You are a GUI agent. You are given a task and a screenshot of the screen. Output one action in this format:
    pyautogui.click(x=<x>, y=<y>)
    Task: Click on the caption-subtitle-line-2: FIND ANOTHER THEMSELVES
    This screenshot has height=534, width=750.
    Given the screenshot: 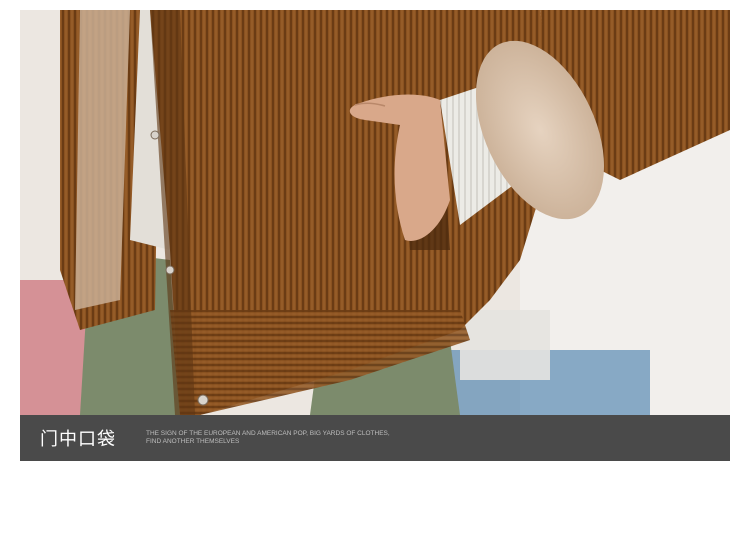 What is the action you would take?
    pyautogui.click(x=193, y=441)
    